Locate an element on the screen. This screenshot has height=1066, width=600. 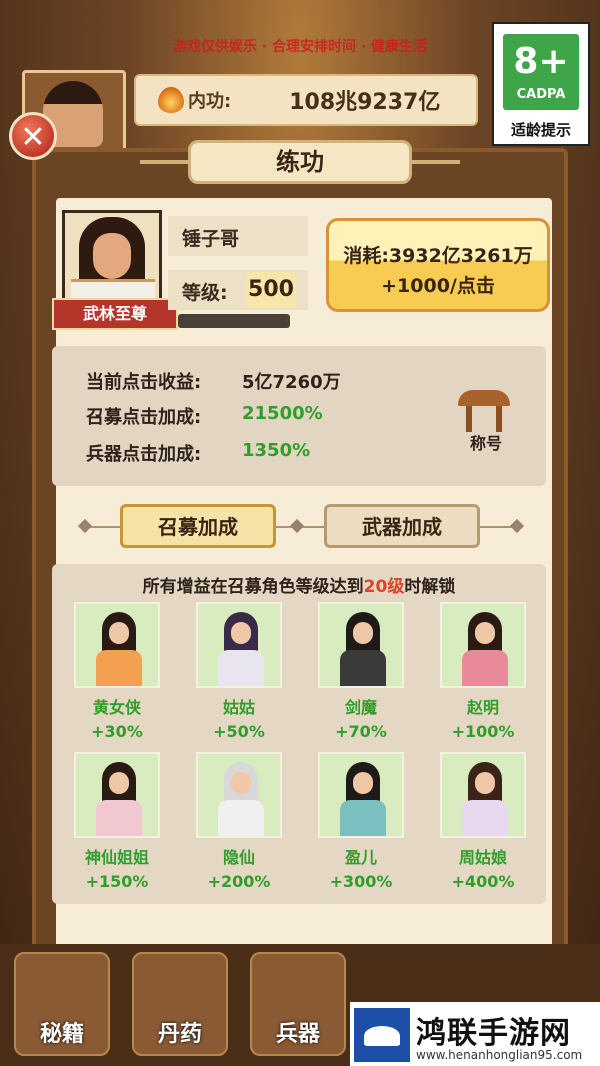
character-name: 周姑娘 is located at coordinates (482, 857).